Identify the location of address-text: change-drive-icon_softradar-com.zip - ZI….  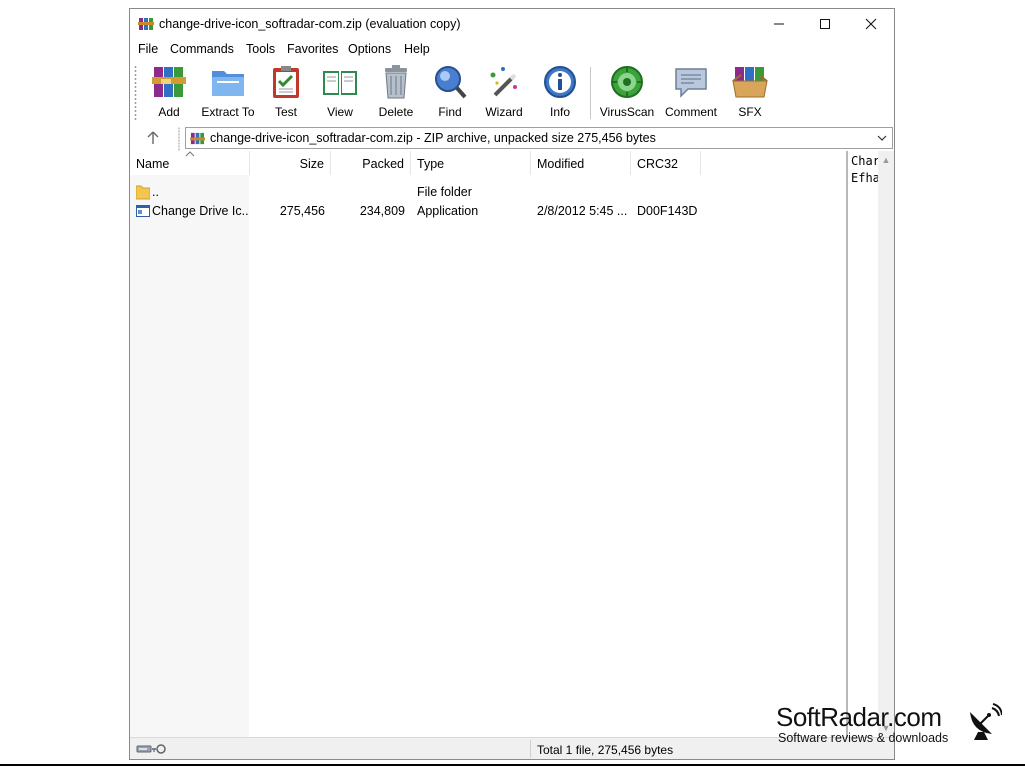
(433, 138).